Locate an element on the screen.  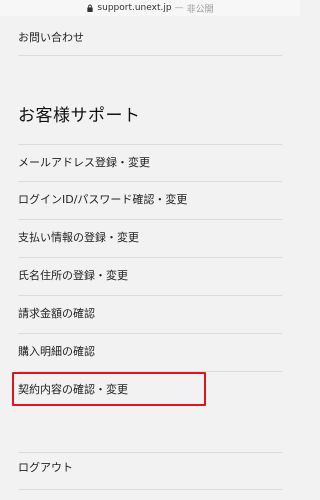
support-item-payment: 支払い情報の登録・変更 is located at coordinates (150, 238).